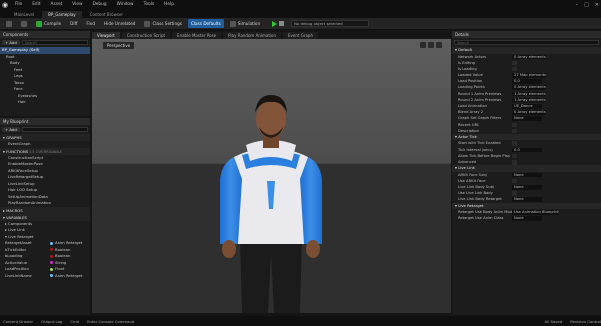 The height and width of the screenshot is (326, 601). What do you see at coordinates (282, 23) in the screenshot?
I see `stop-icon` at bounding box center [282, 23].